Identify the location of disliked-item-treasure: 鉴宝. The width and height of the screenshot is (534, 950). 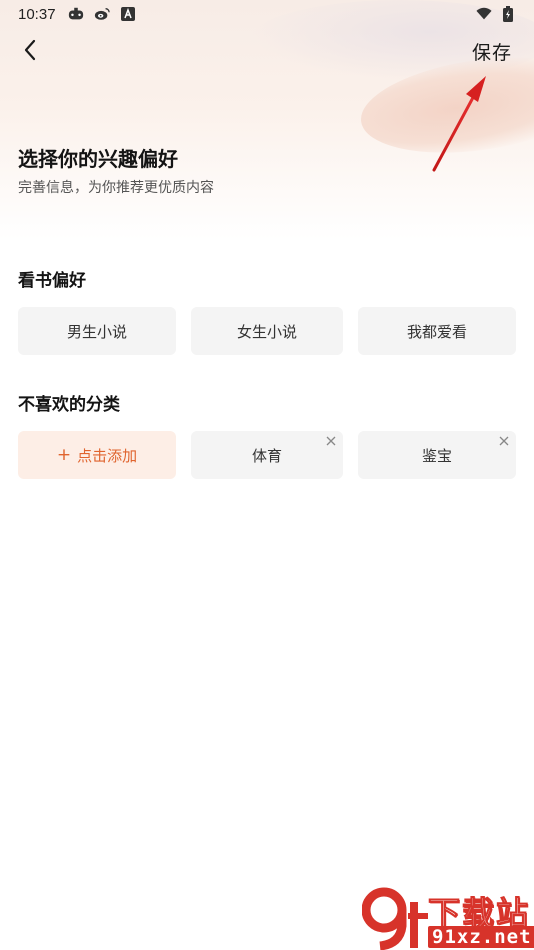
(437, 455).